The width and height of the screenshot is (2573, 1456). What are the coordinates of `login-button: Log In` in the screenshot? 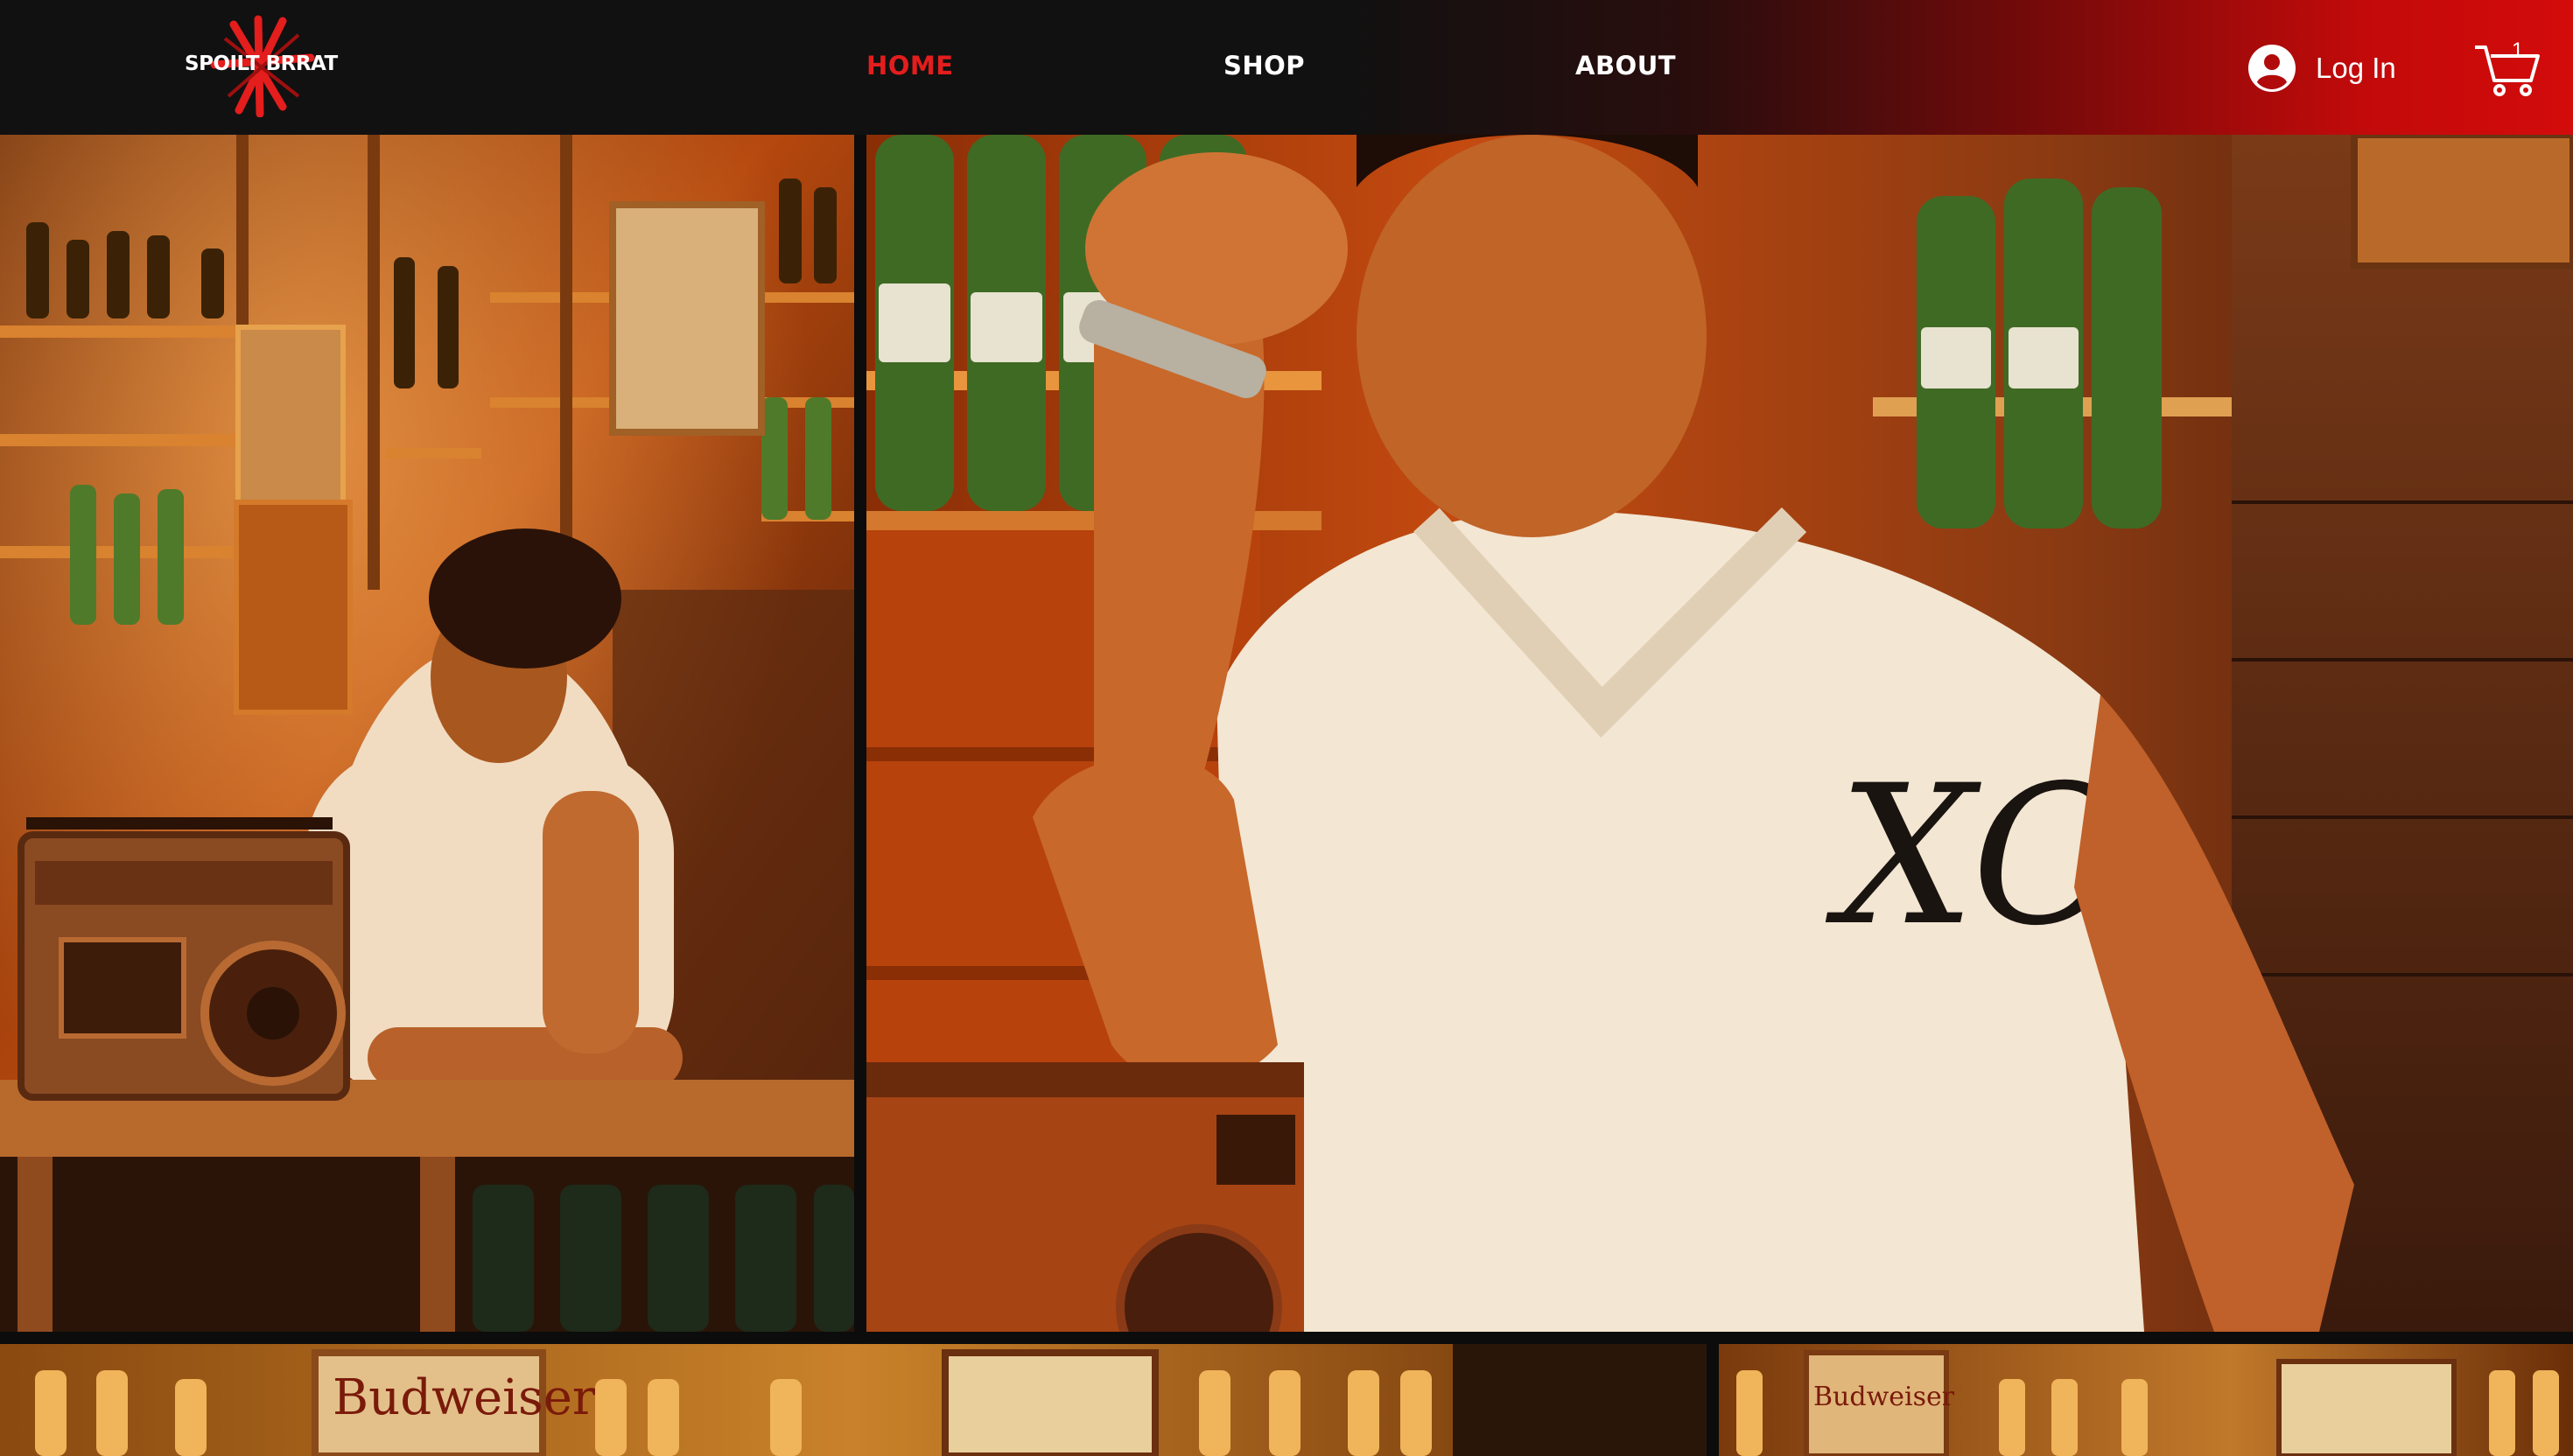 It's located at (2321, 68).